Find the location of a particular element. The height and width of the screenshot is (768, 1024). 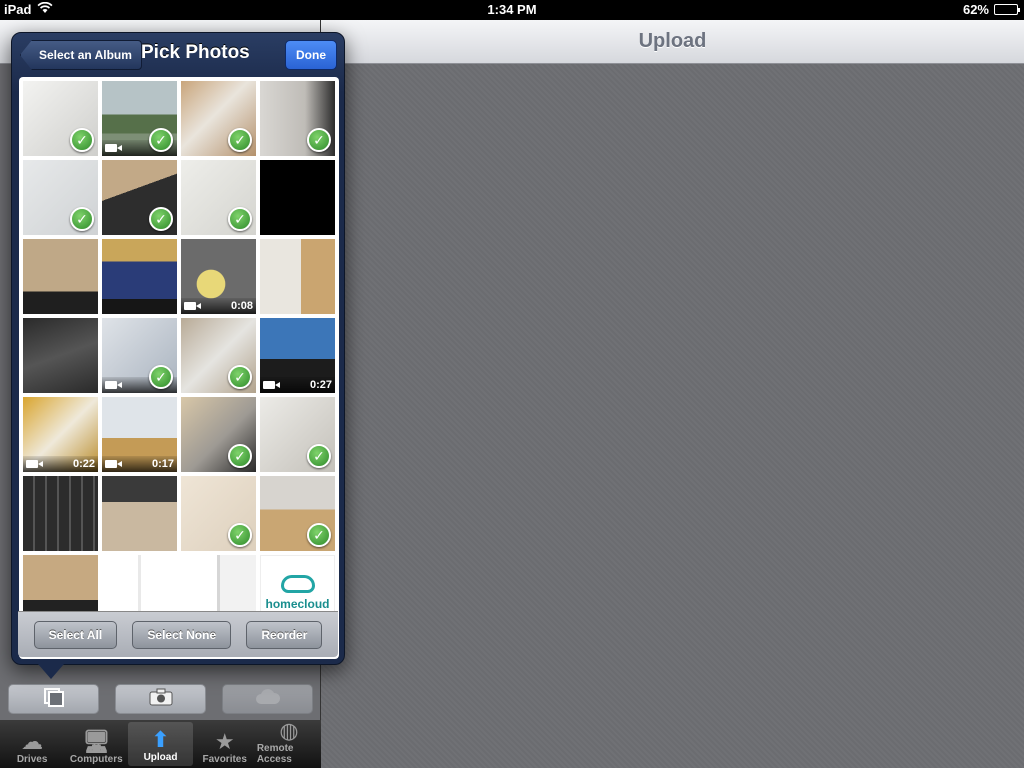

video-duration: 0:22 is located at coordinates (83, 464).